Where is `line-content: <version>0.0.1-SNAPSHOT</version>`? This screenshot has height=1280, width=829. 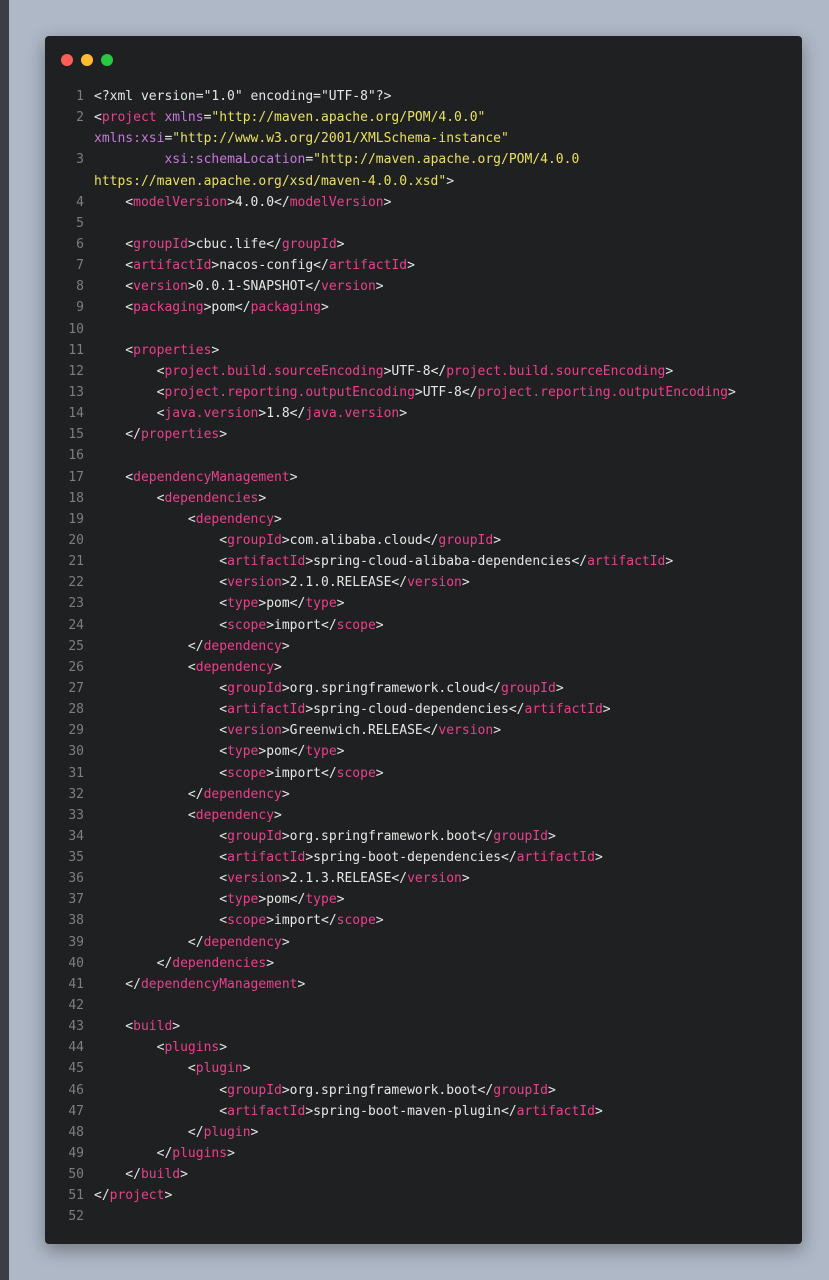 line-content: <version>0.0.1-SNAPSHOT</version> is located at coordinates (448, 286).